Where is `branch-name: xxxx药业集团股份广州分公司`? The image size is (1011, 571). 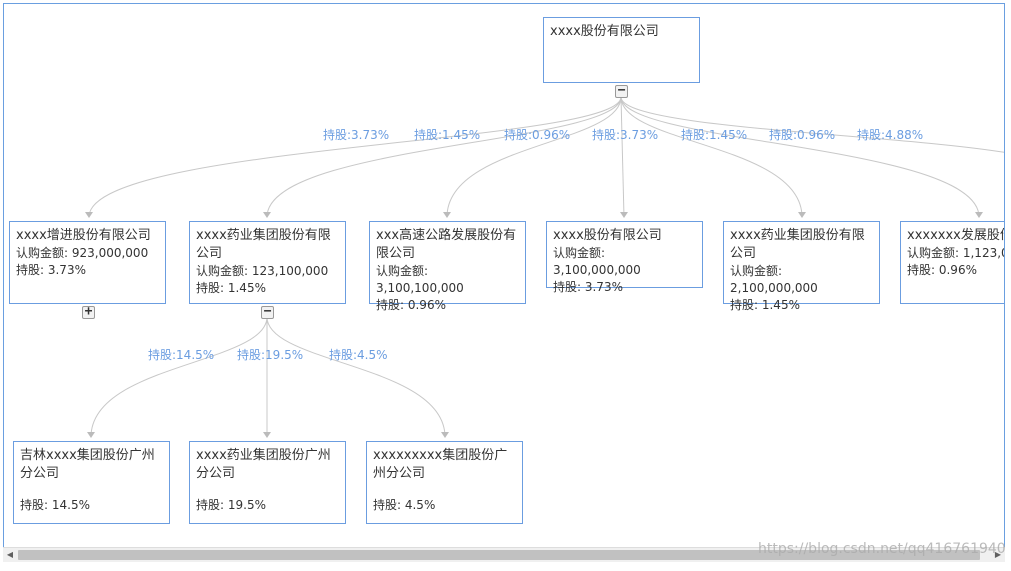
branch-name: xxxx药业集团股份广州分公司 is located at coordinates (263, 464).